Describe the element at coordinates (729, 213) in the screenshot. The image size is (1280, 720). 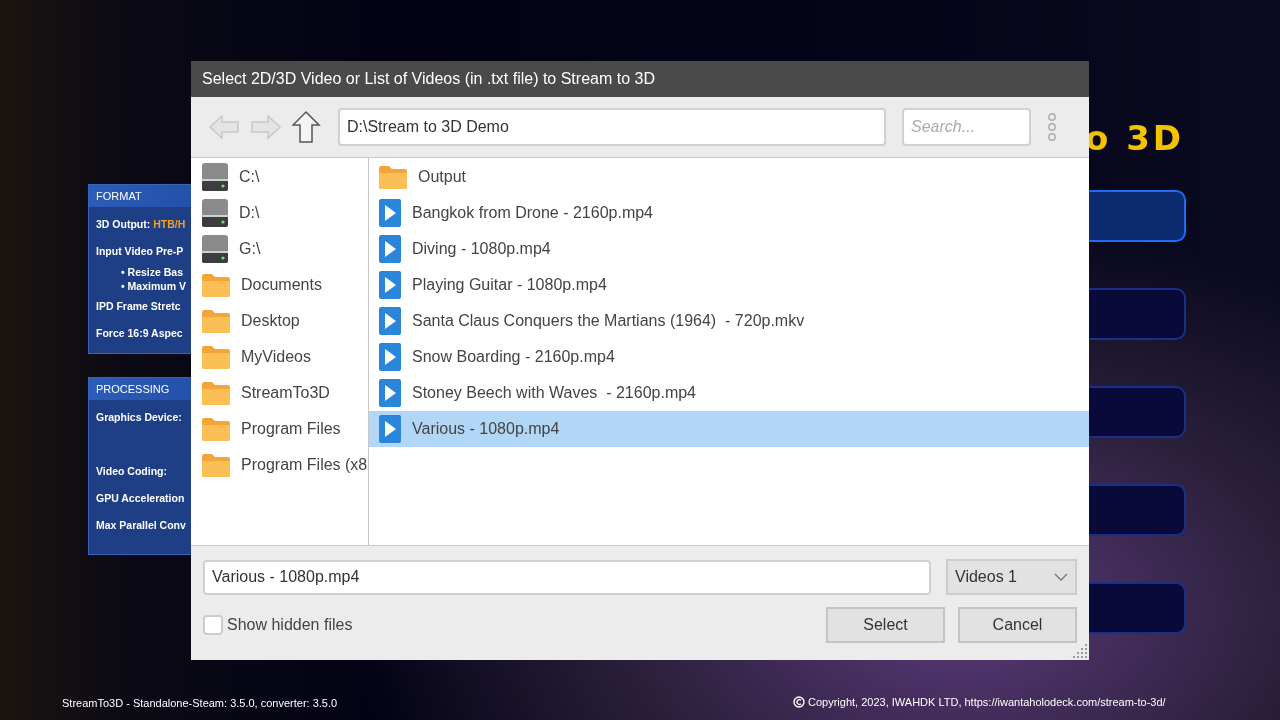
I see `file-item: Bangkok from Drone - 2160p.mp4` at that location.